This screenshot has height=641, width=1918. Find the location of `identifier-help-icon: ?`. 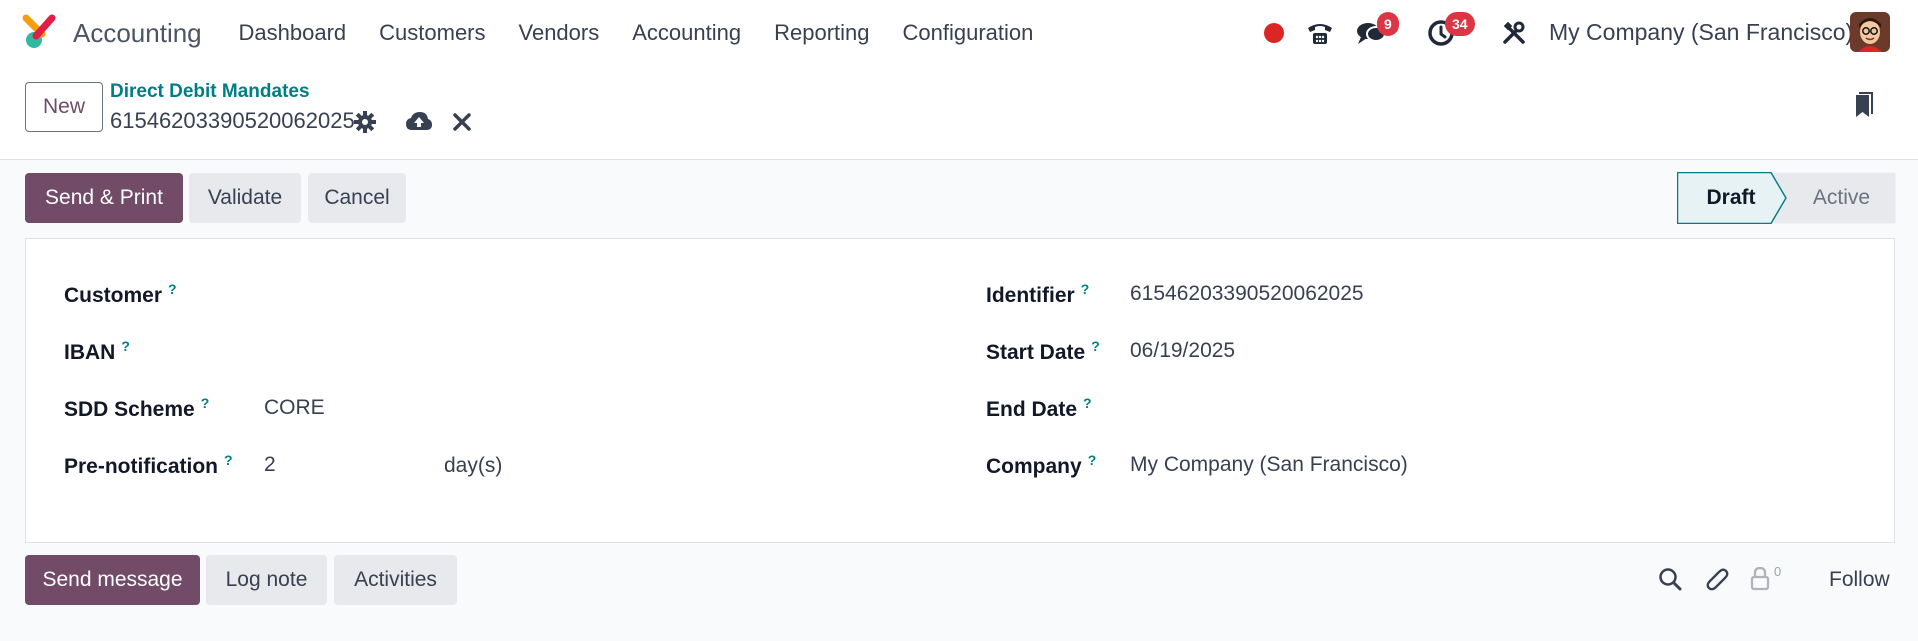

identifier-help-icon: ? is located at coordinates (1085, 289).